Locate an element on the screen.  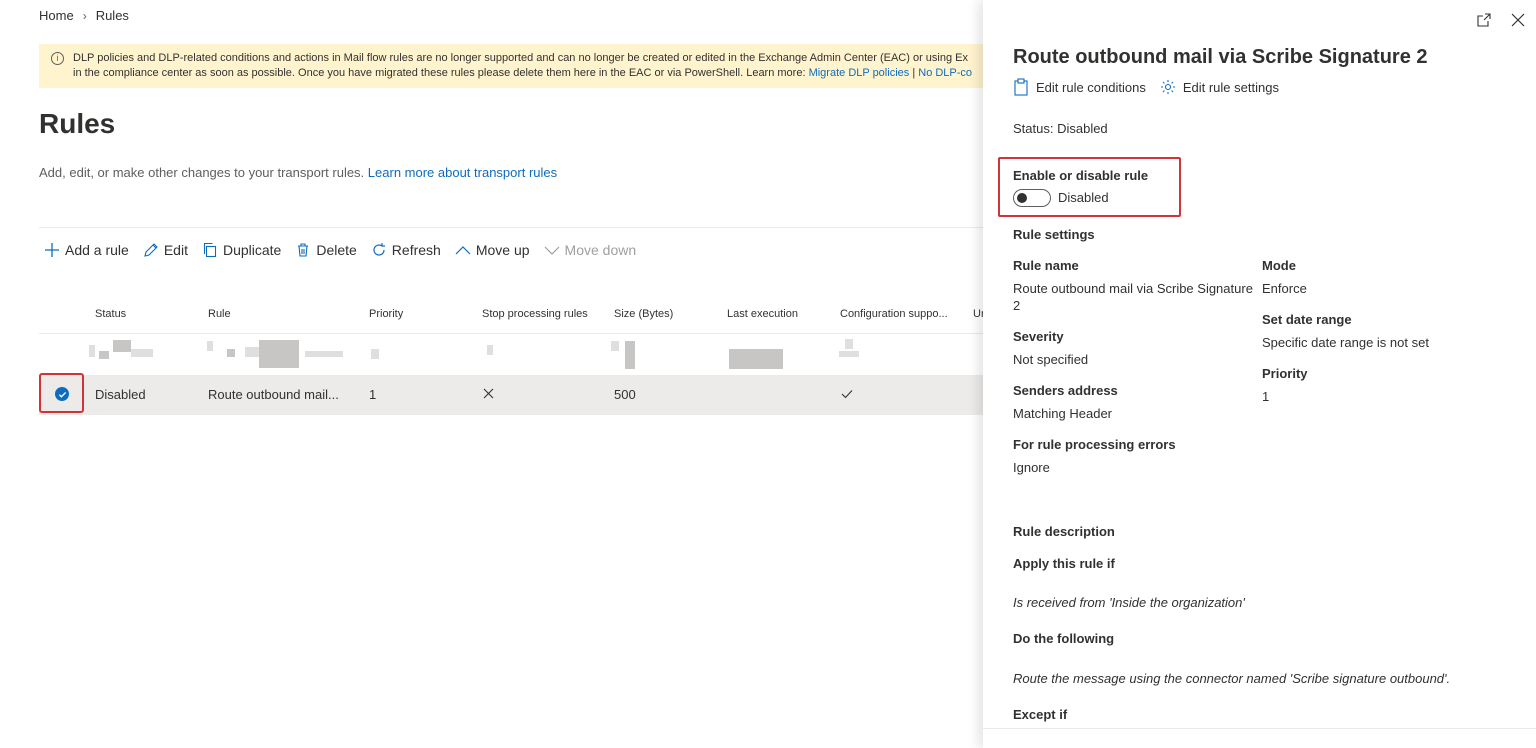
gear-icon is located at coordinates (1167, 87).